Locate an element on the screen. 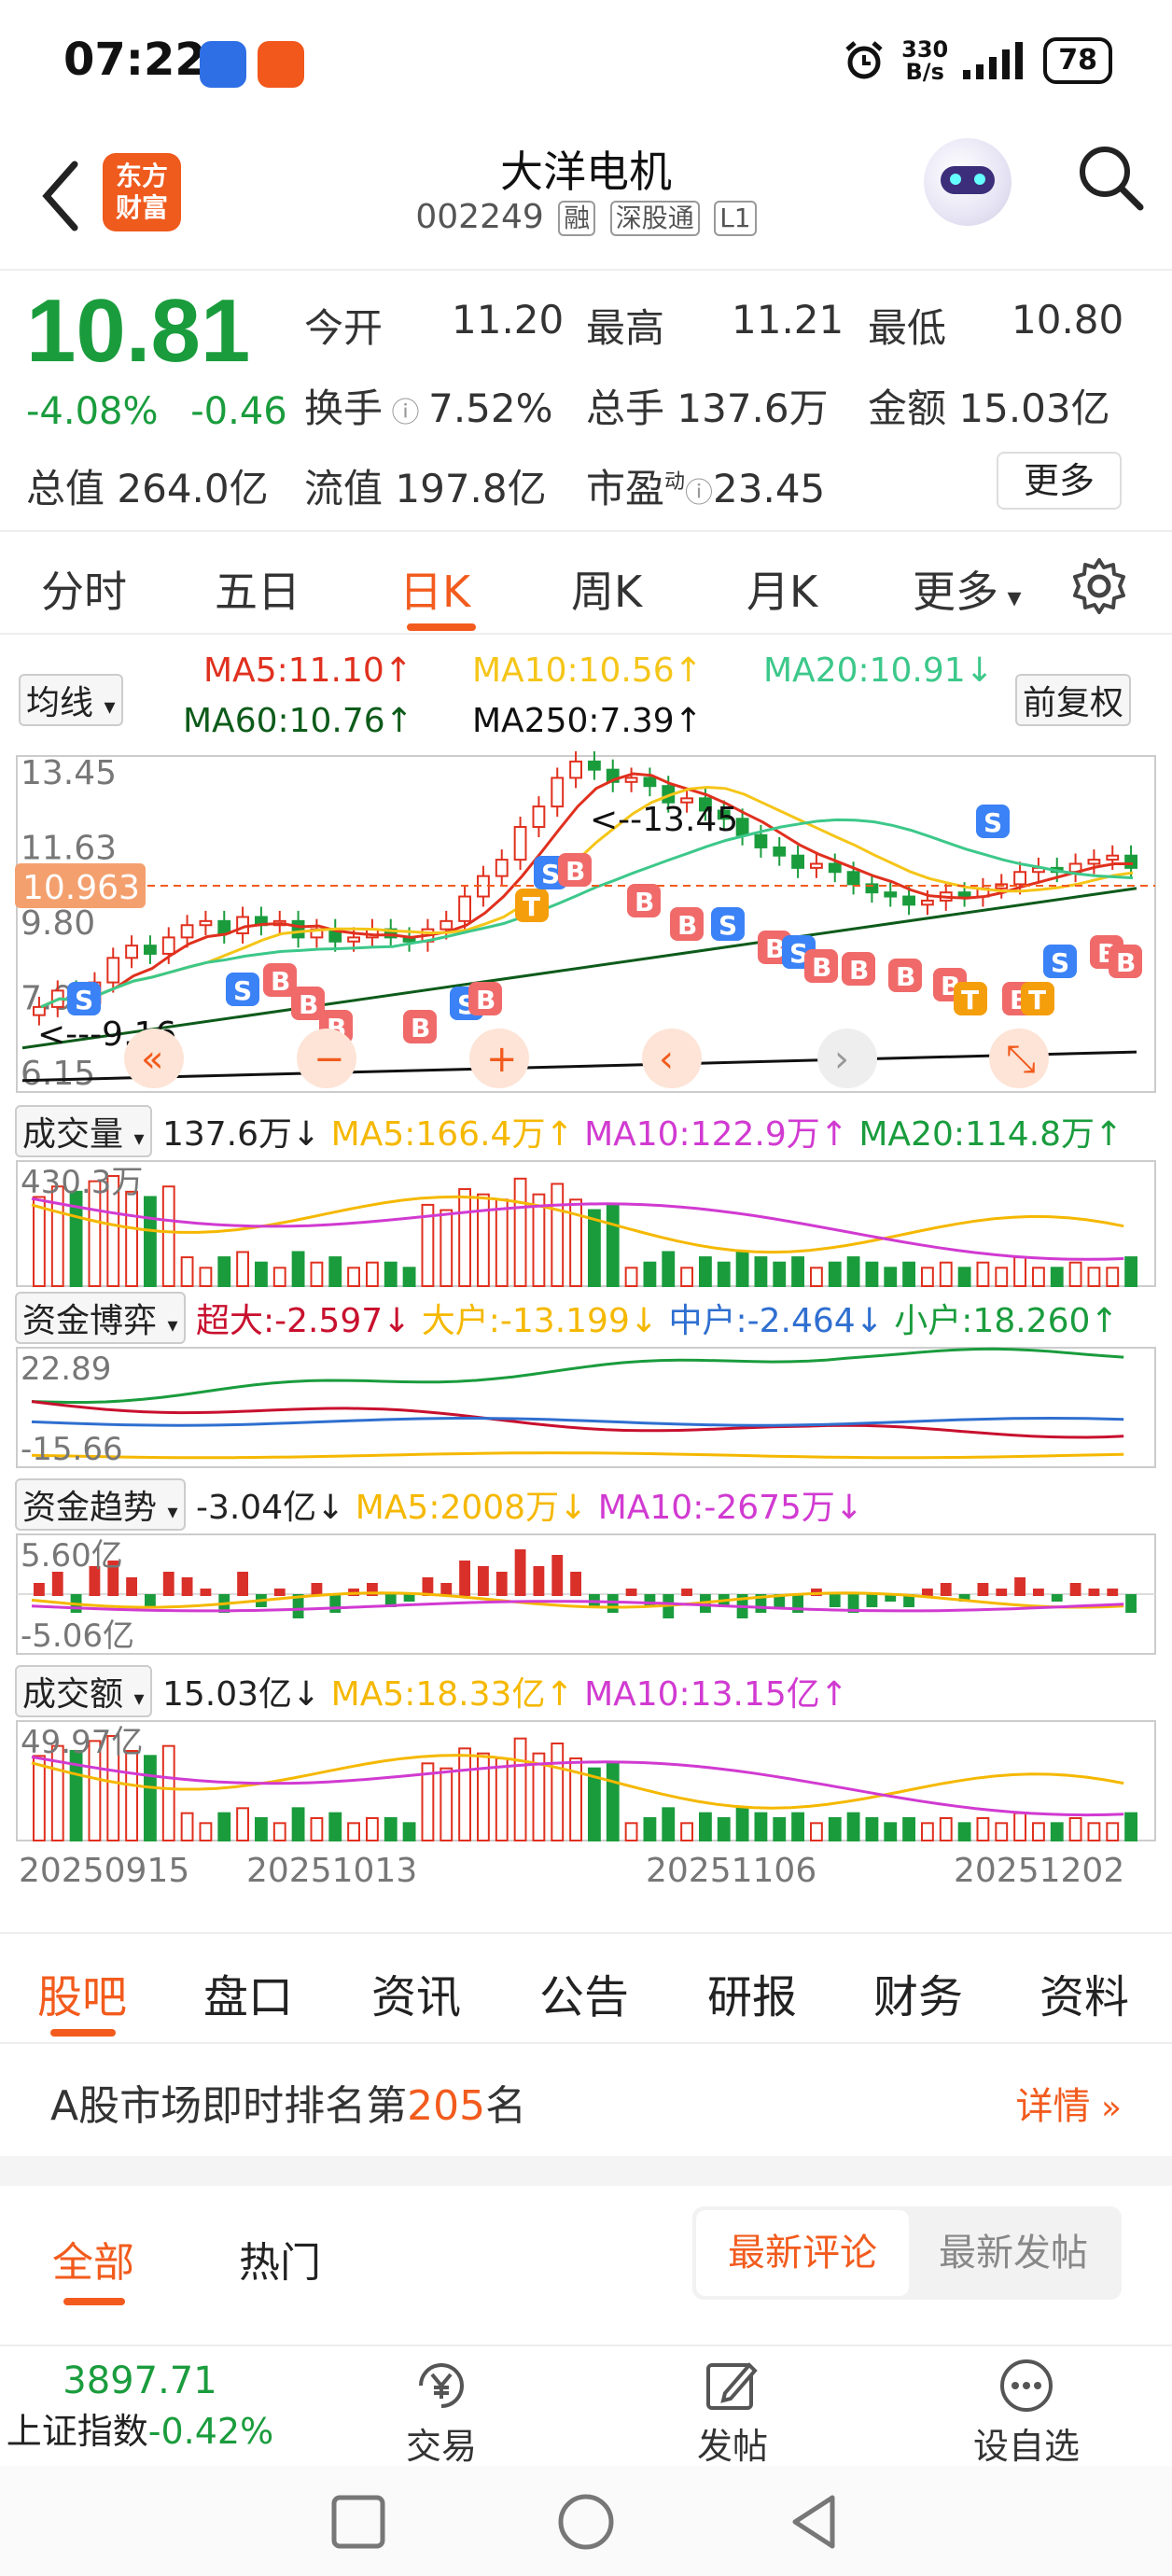 The image size is (1172, 2576). battery-indicator: 78 is located at coordinates (1077, 60).